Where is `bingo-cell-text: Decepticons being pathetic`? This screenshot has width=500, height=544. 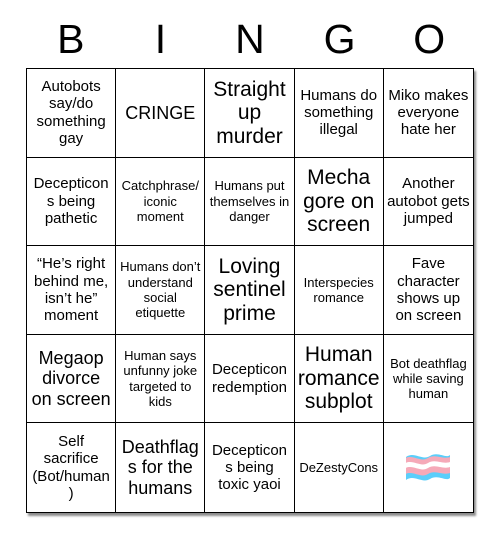
bingo-cell-text: Decepticons being pathetic is located at coordinates (71, 201).